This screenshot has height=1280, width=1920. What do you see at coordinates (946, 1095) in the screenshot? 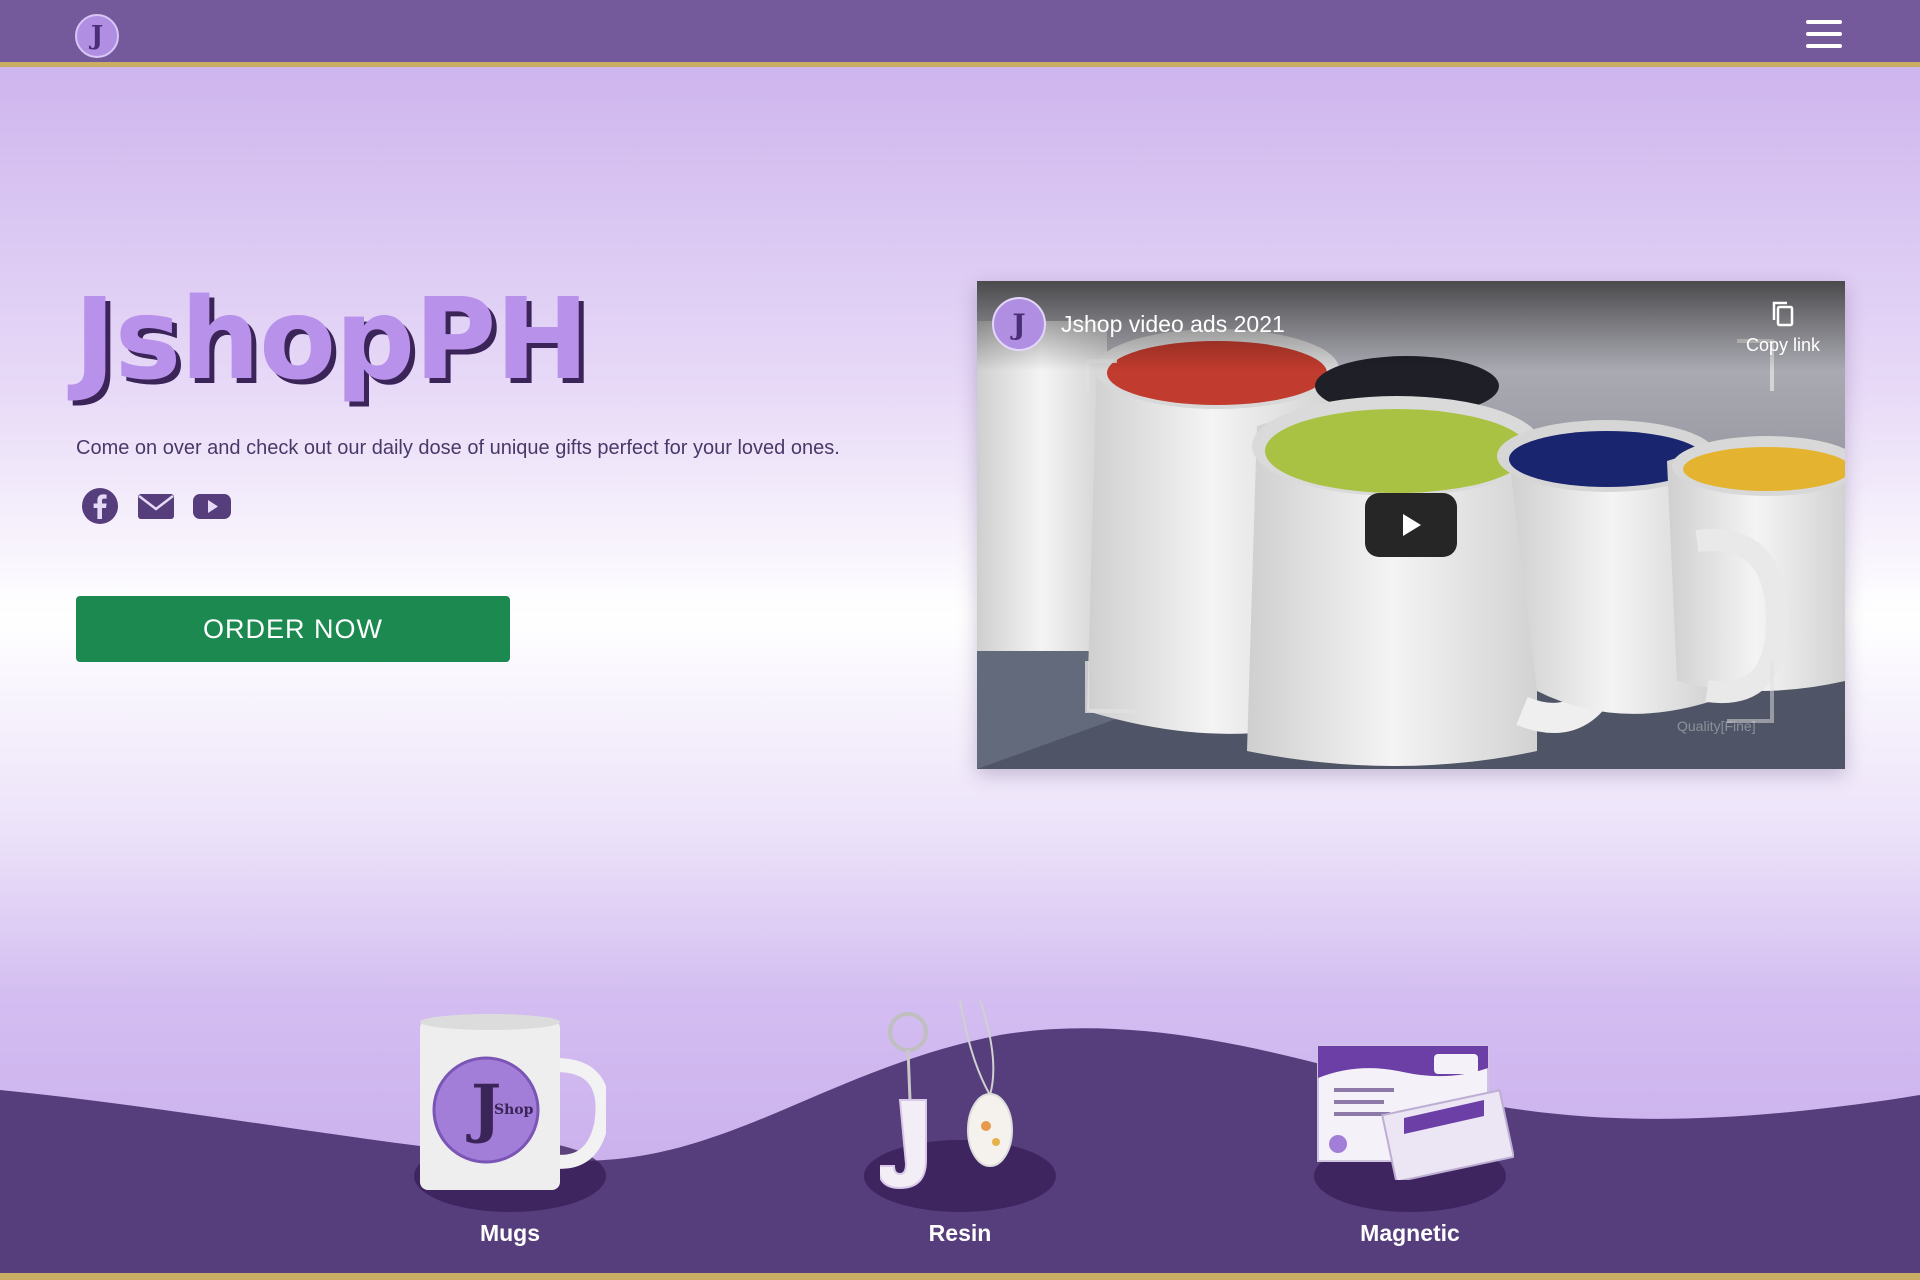
I see `resin-keychain-image` at bounding box center [946, 1095].